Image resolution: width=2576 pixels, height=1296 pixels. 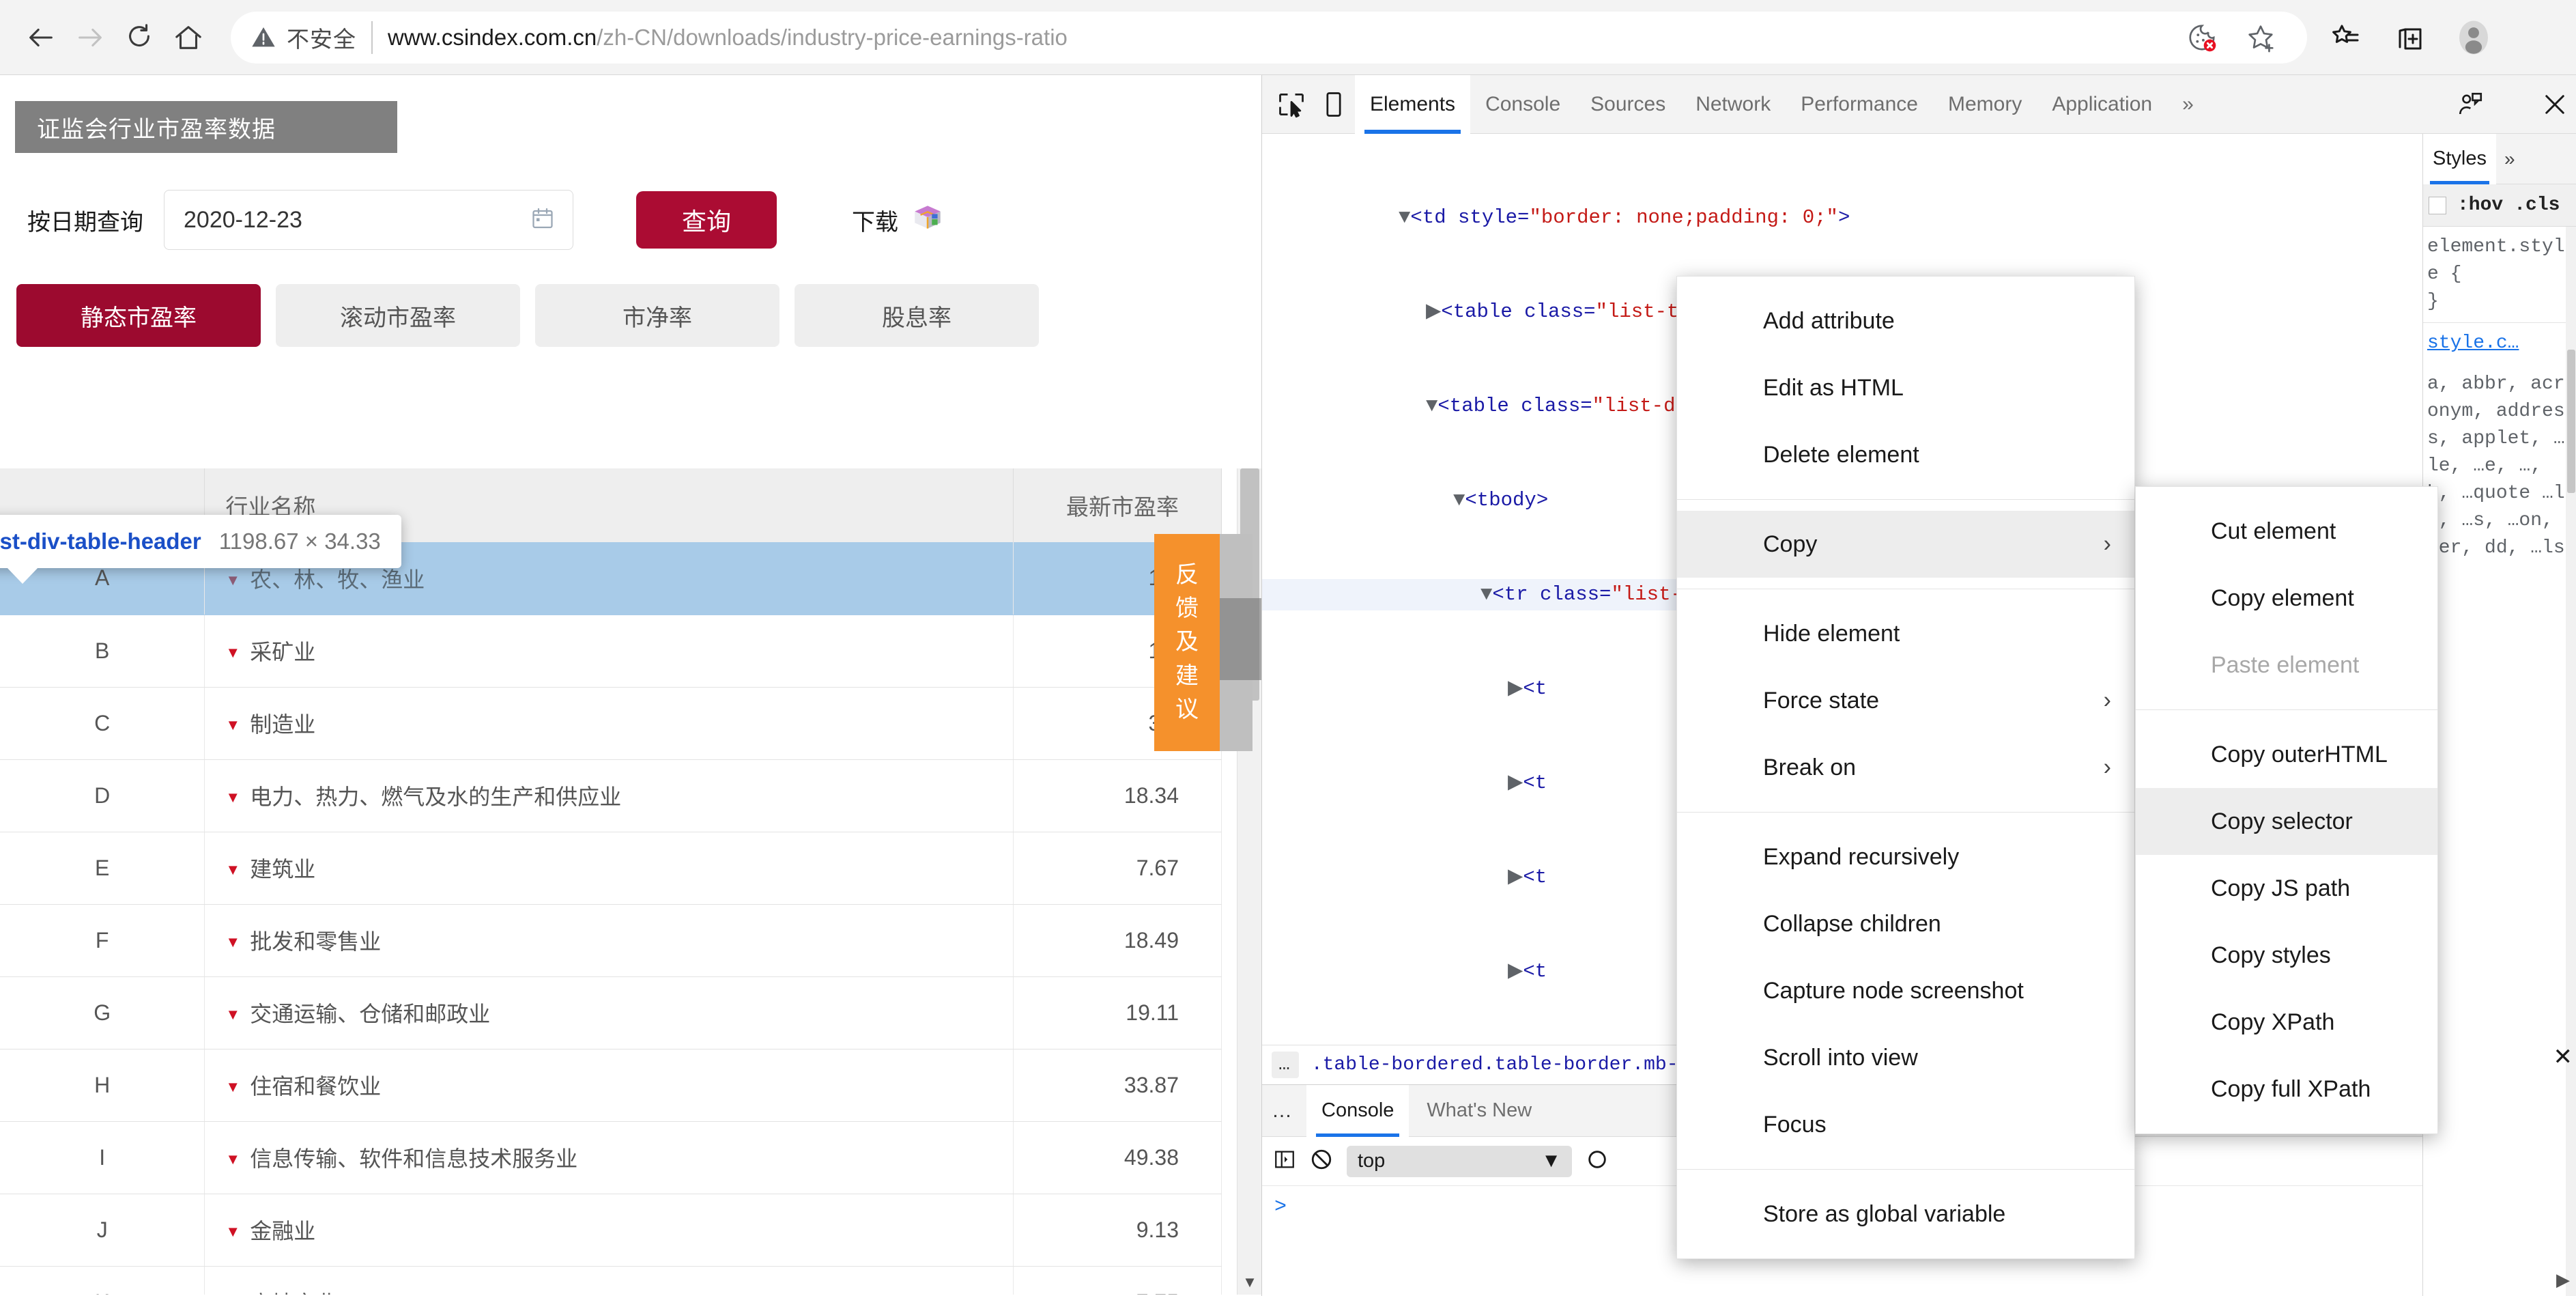 I want to click on inspect-element-icon, so click(x=1291, y=104).